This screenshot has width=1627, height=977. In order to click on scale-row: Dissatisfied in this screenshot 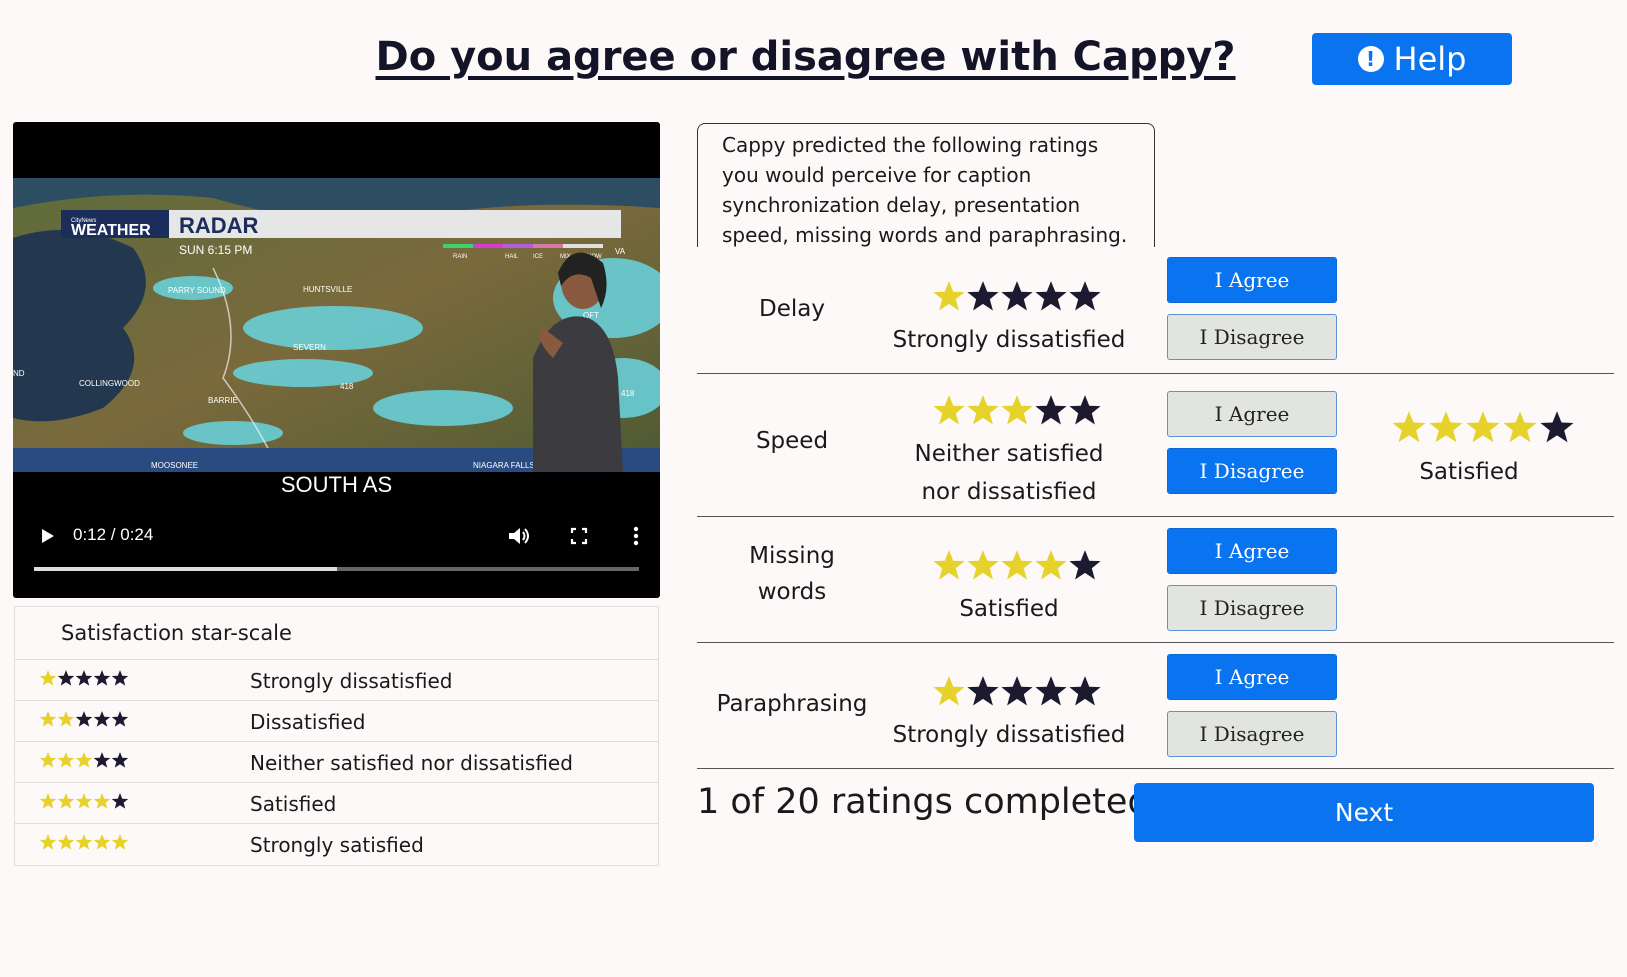, I will do `click(336, 721)`.